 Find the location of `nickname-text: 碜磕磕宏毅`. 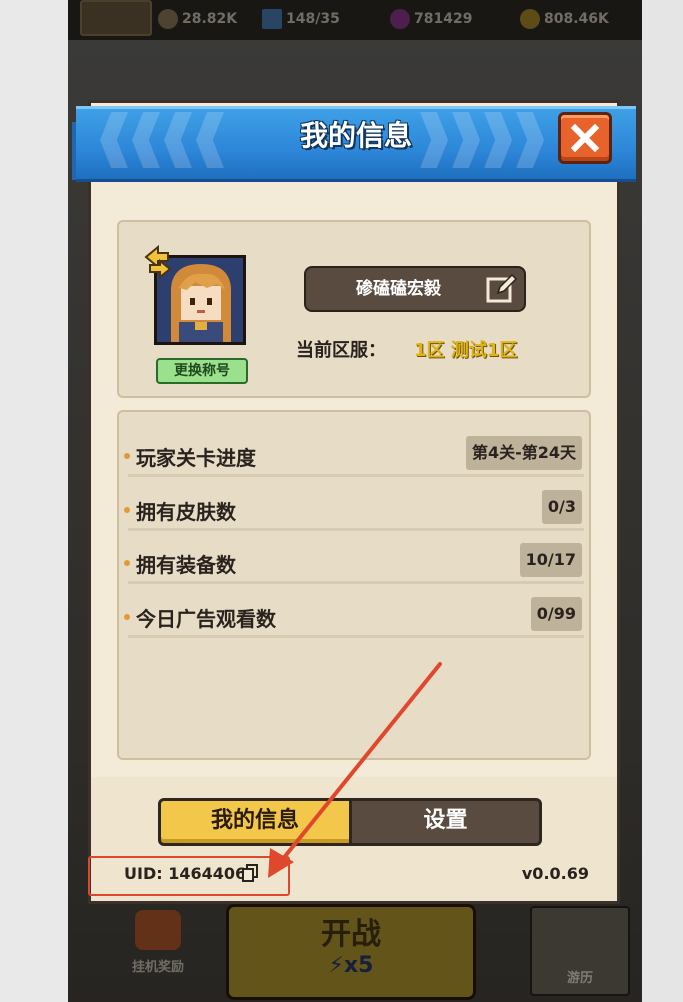

nickname-text: 碜磕磕宏毅 is located at coordinates (398, 289).